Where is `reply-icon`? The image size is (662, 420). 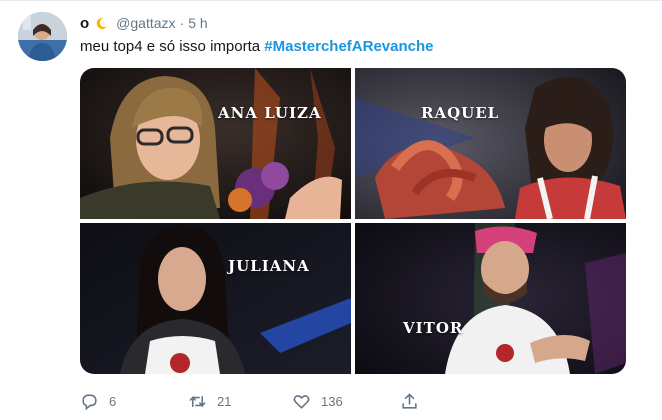 reply-icon is located at coordinates (89, 402).